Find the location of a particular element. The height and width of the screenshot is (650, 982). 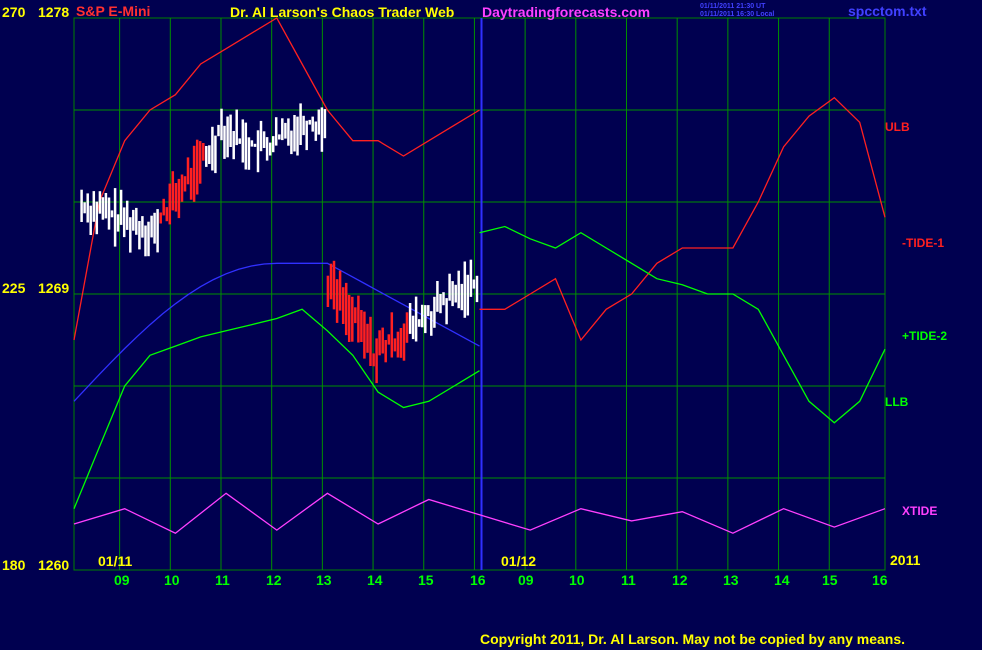

legend-tide2: +TIDE-2 is located at coordinates (925, 336).